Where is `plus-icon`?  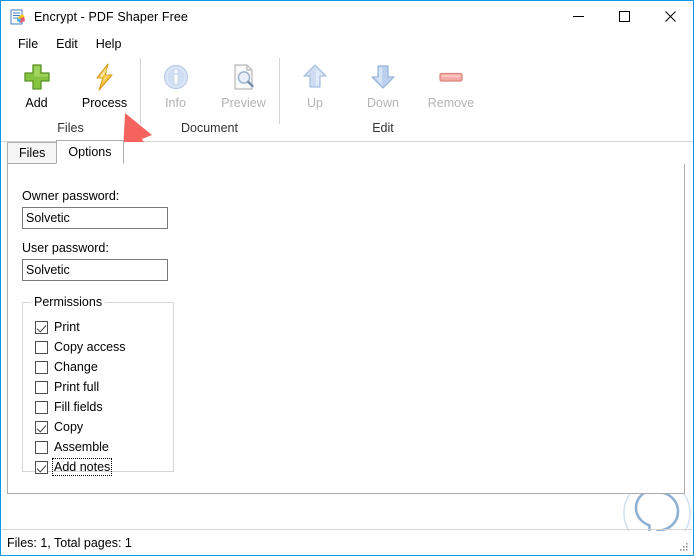 plus-icon is located at coordinates (37, 77).